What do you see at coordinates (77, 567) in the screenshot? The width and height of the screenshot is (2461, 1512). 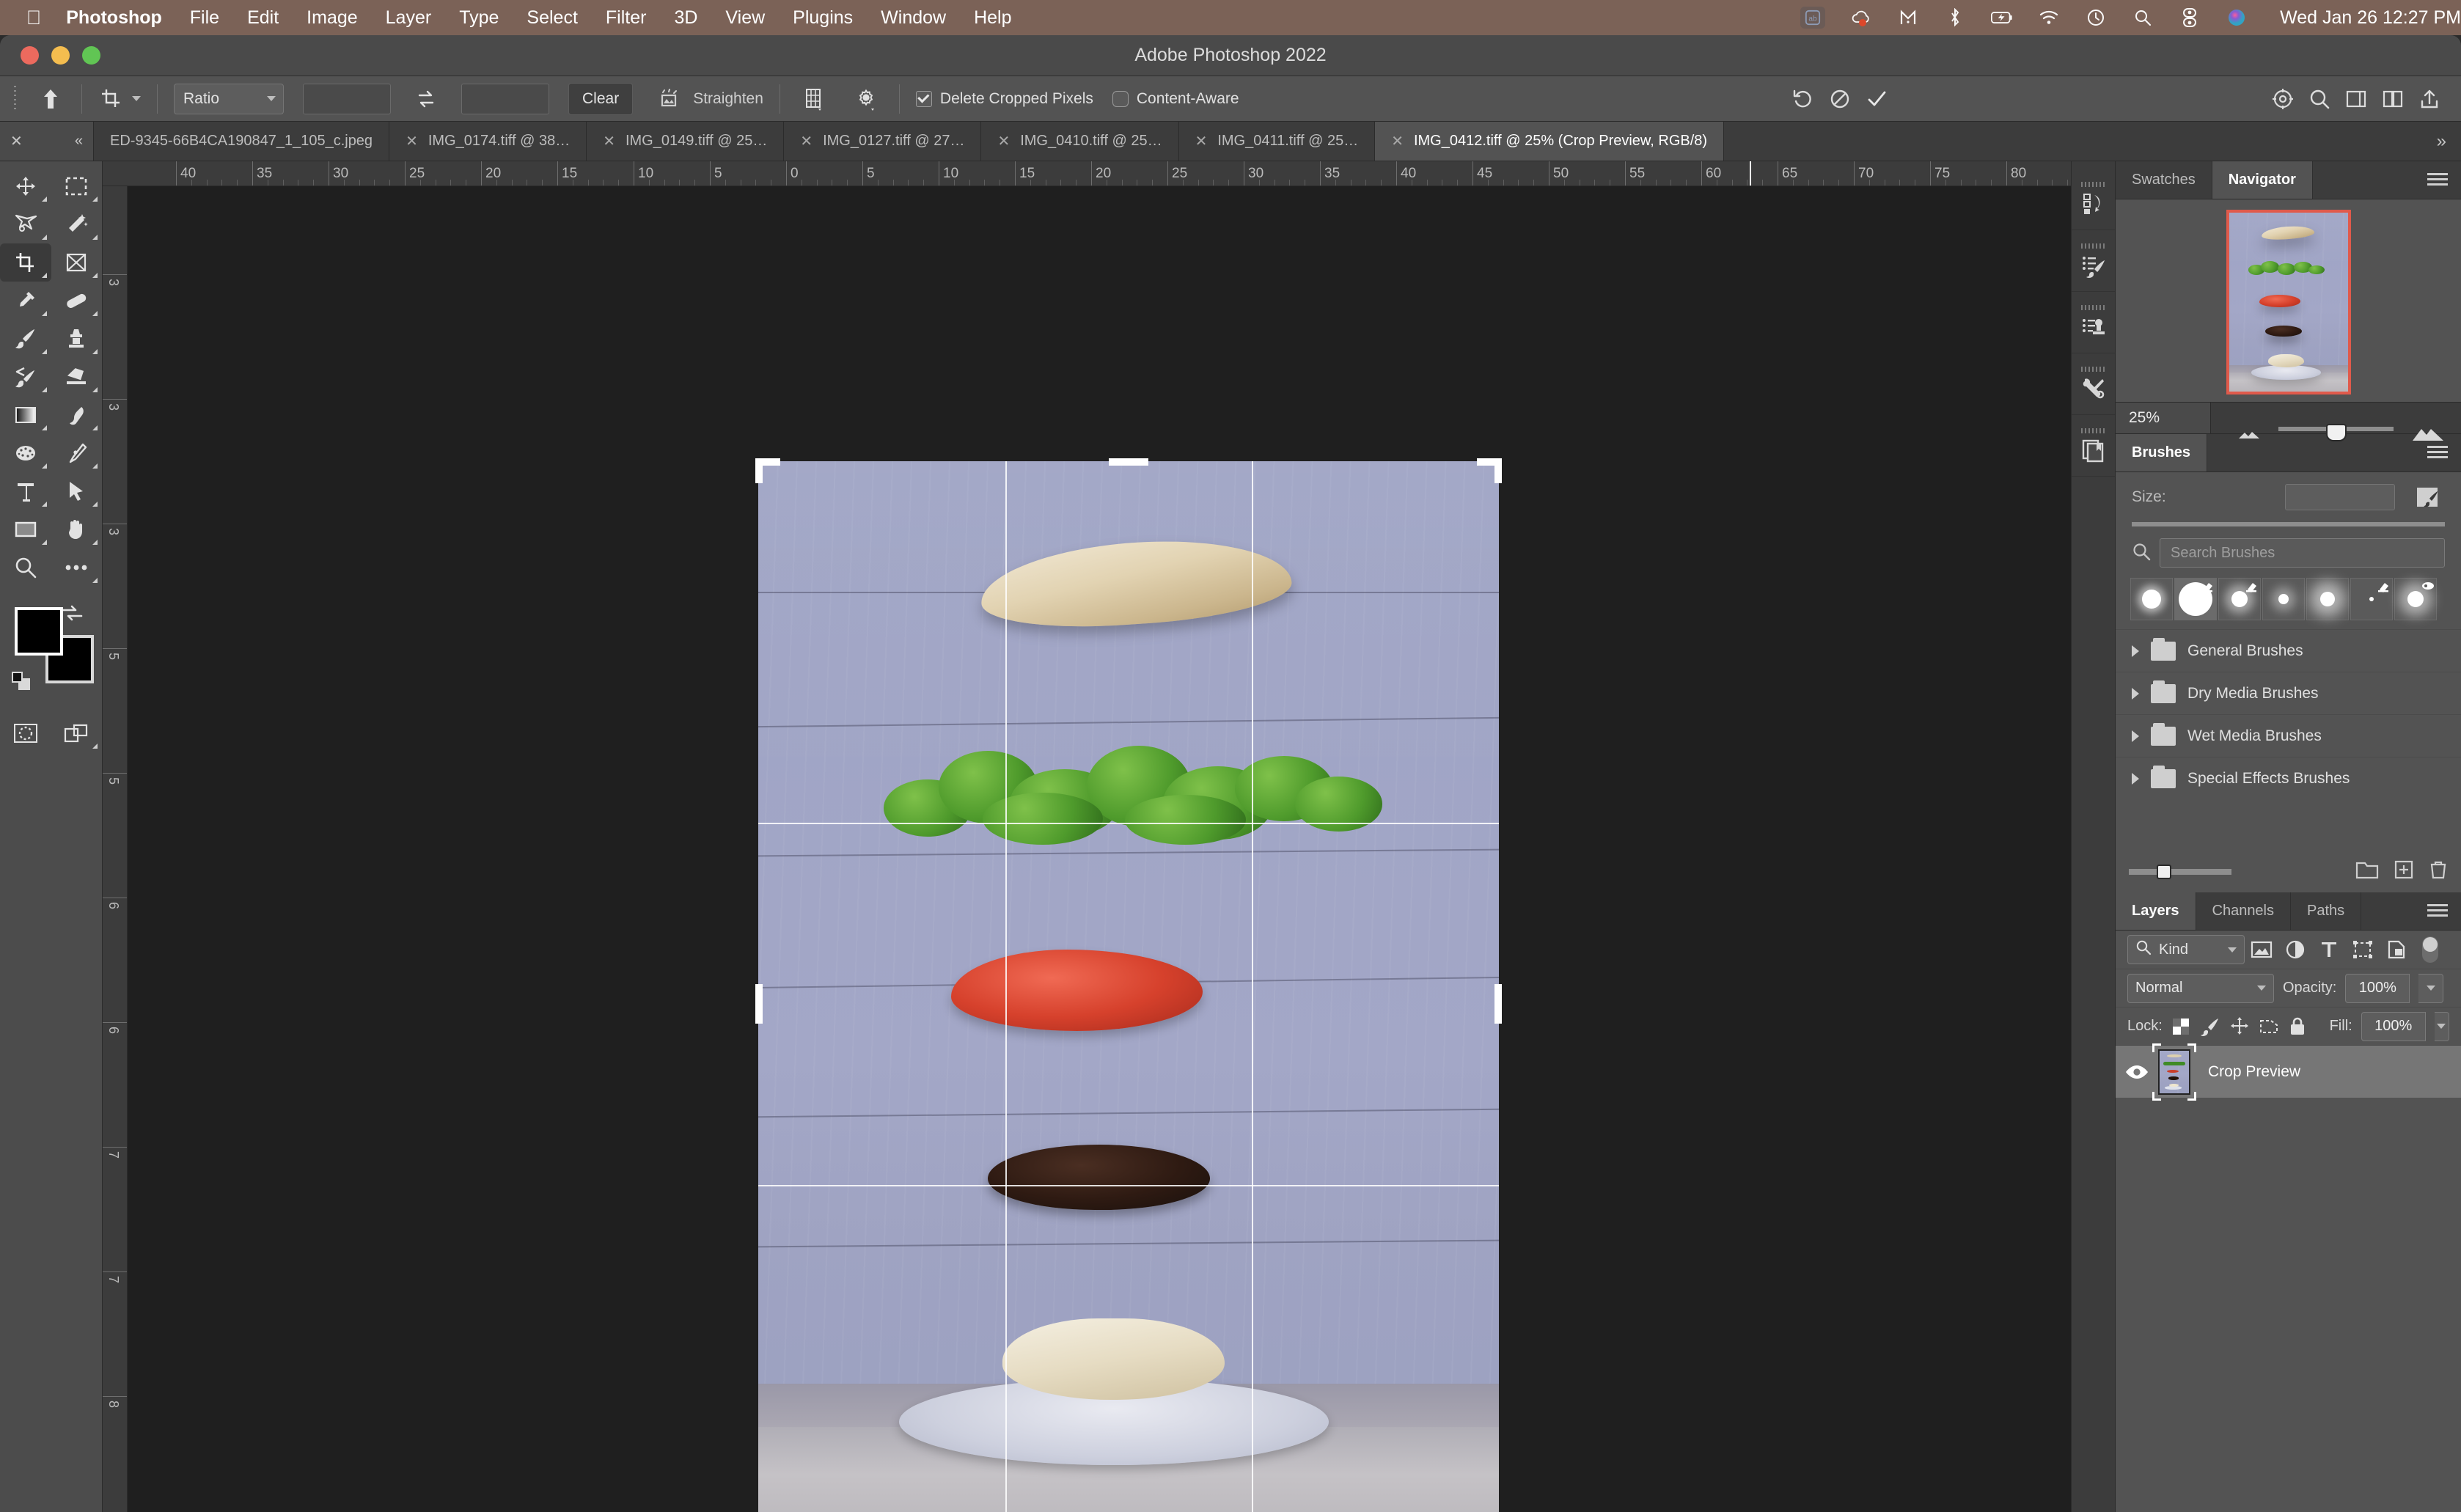 I see `edit-toolbar-tool` at bounding box center [77, 567].